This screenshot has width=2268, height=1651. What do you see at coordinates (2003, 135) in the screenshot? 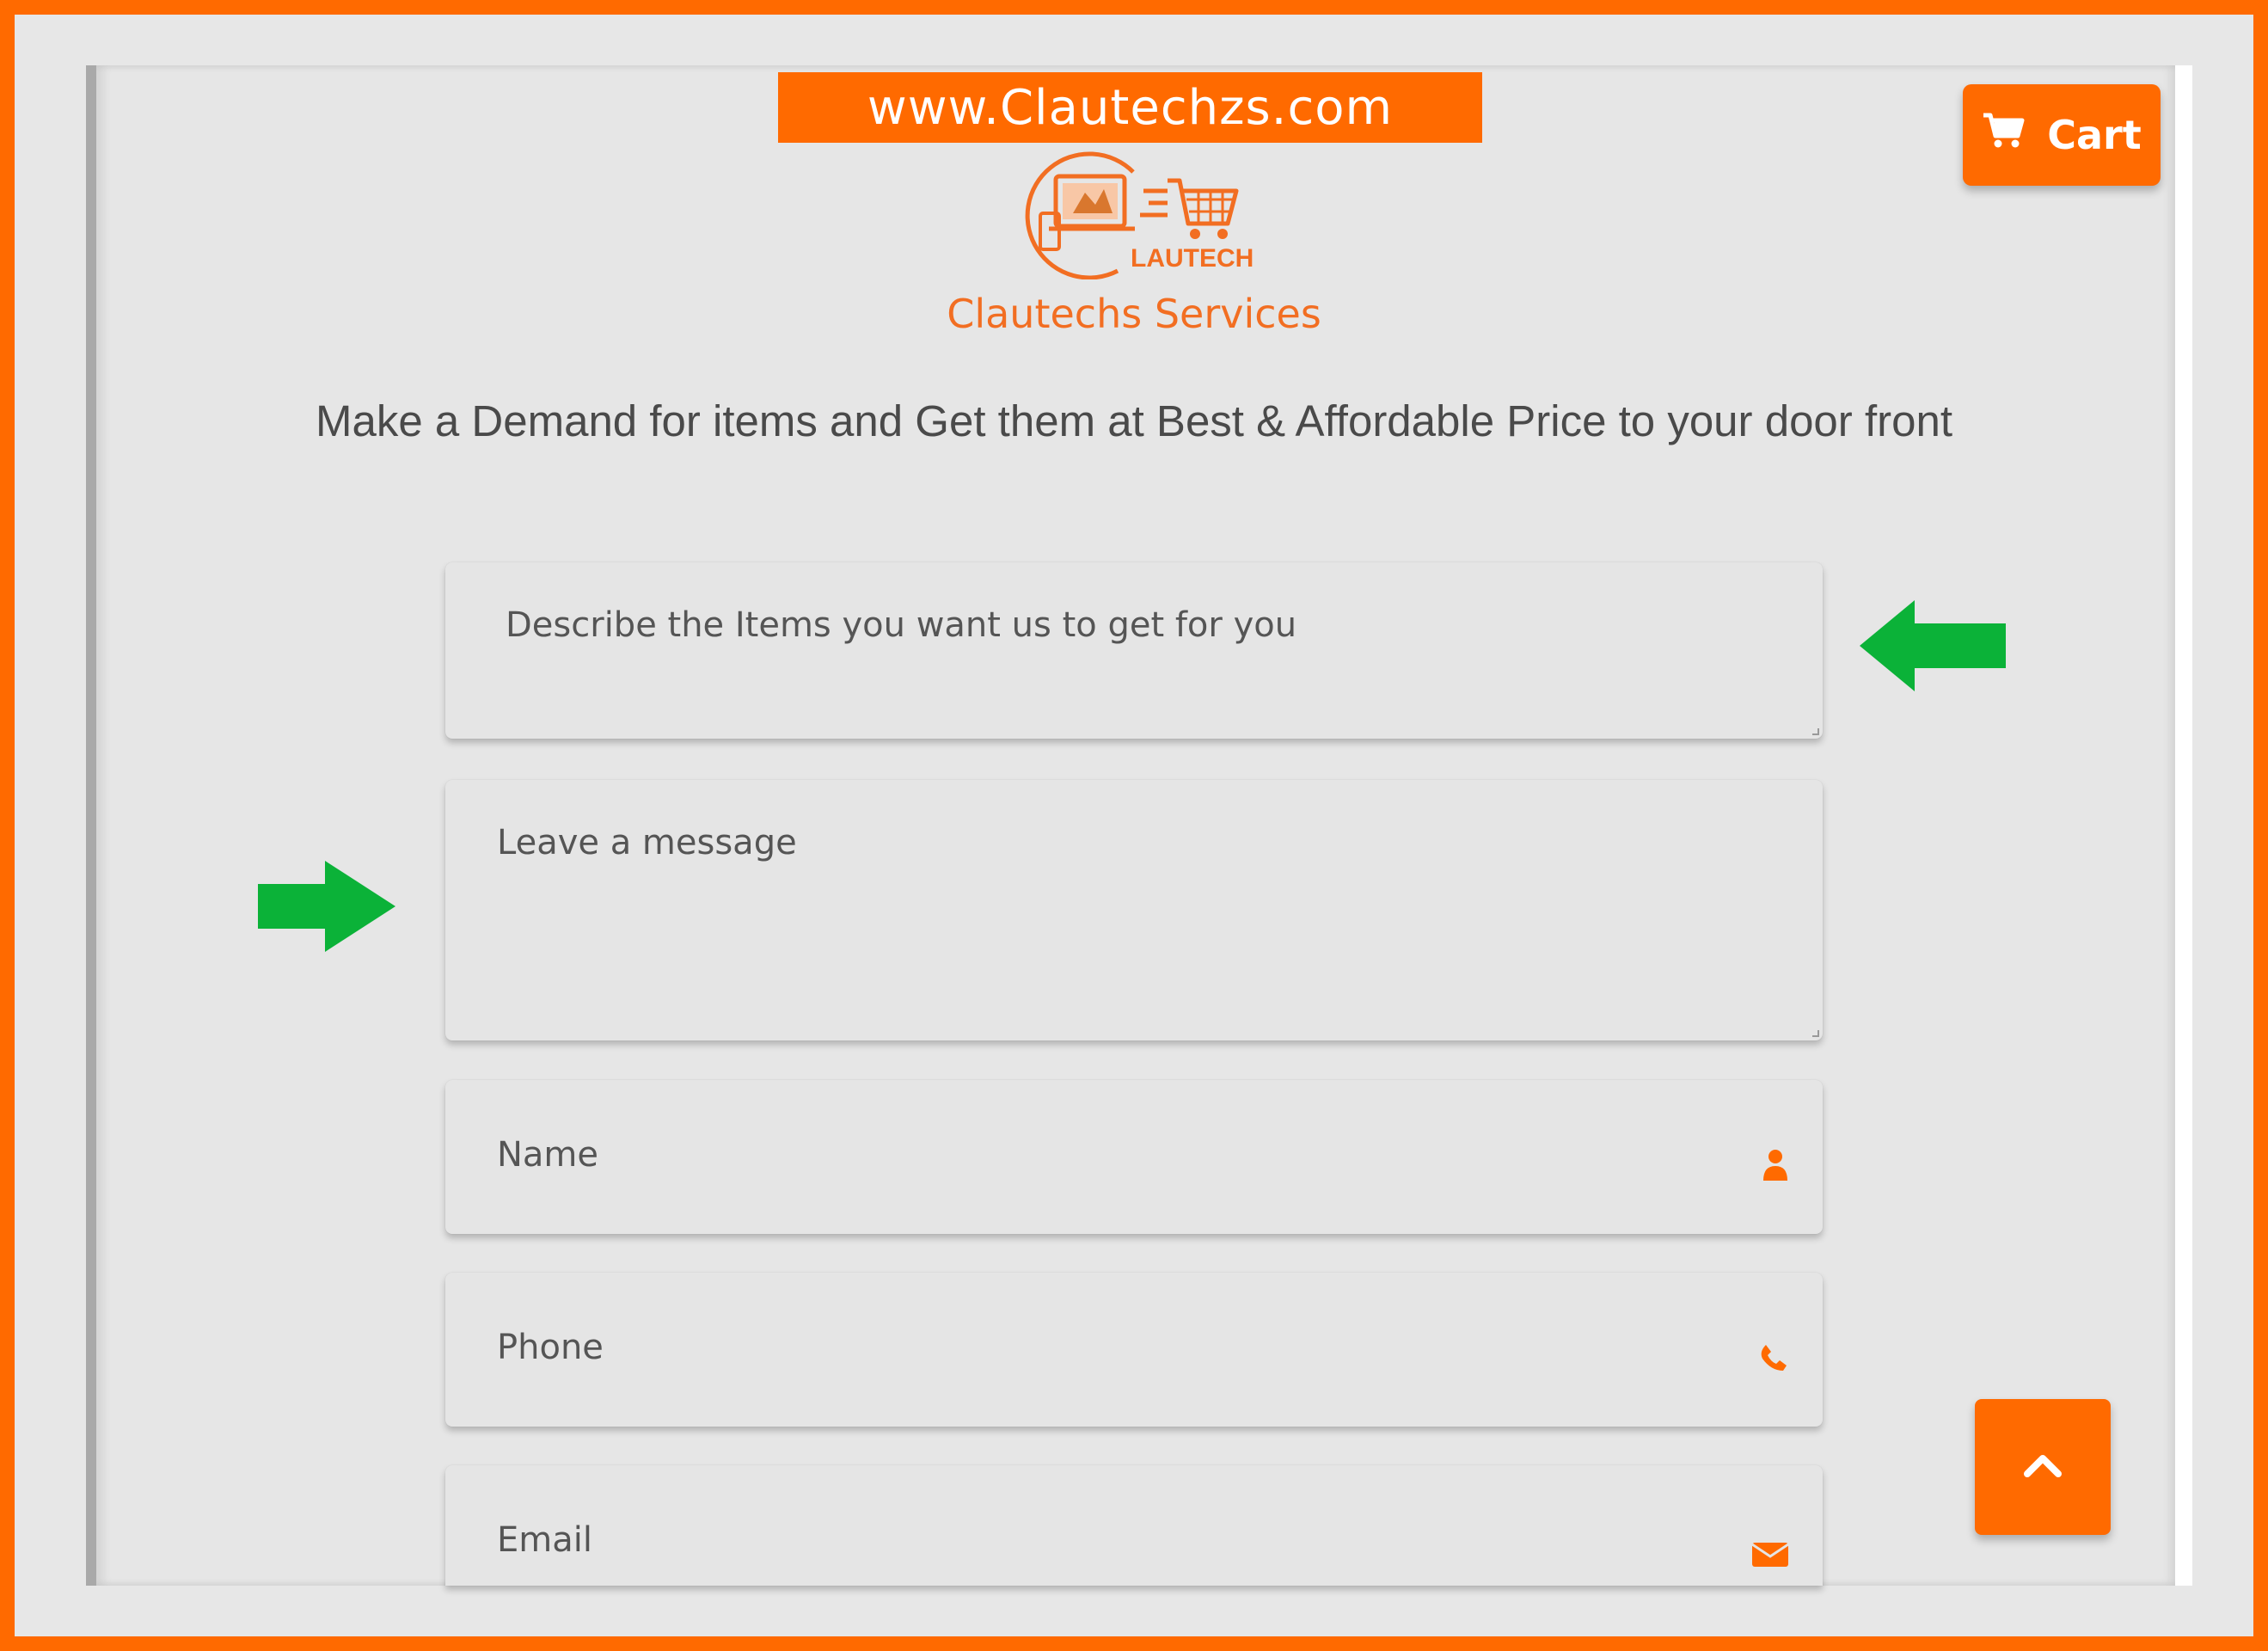
I see `shopping-cart-icon` at bounding box center [2003, 135].